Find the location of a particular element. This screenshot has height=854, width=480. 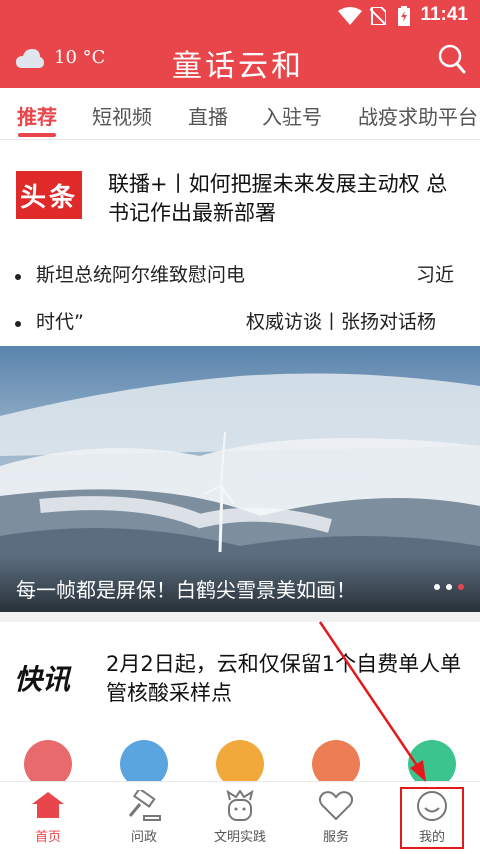

headline-card: 头条 联播+丨如何把握未来发展主动权 总书记作出最新部署 is located at coordinates (240, 195).